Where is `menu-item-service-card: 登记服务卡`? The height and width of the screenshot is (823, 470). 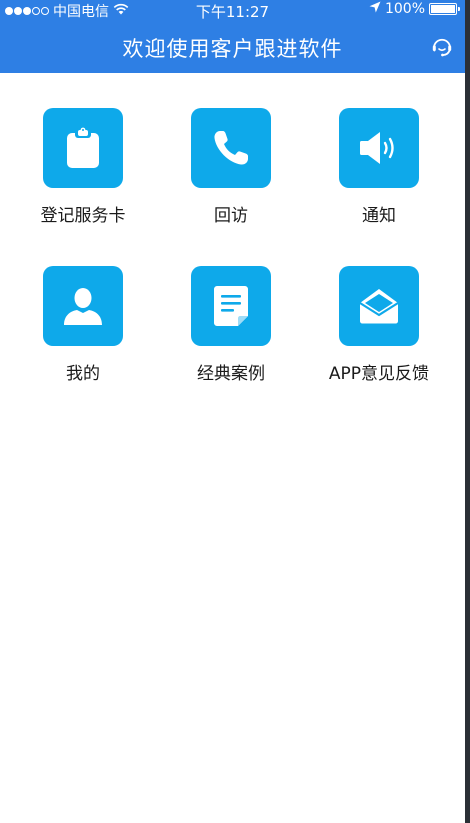
menu-item-service-card: 登记服务卡 is located at coordinates (83, 173).